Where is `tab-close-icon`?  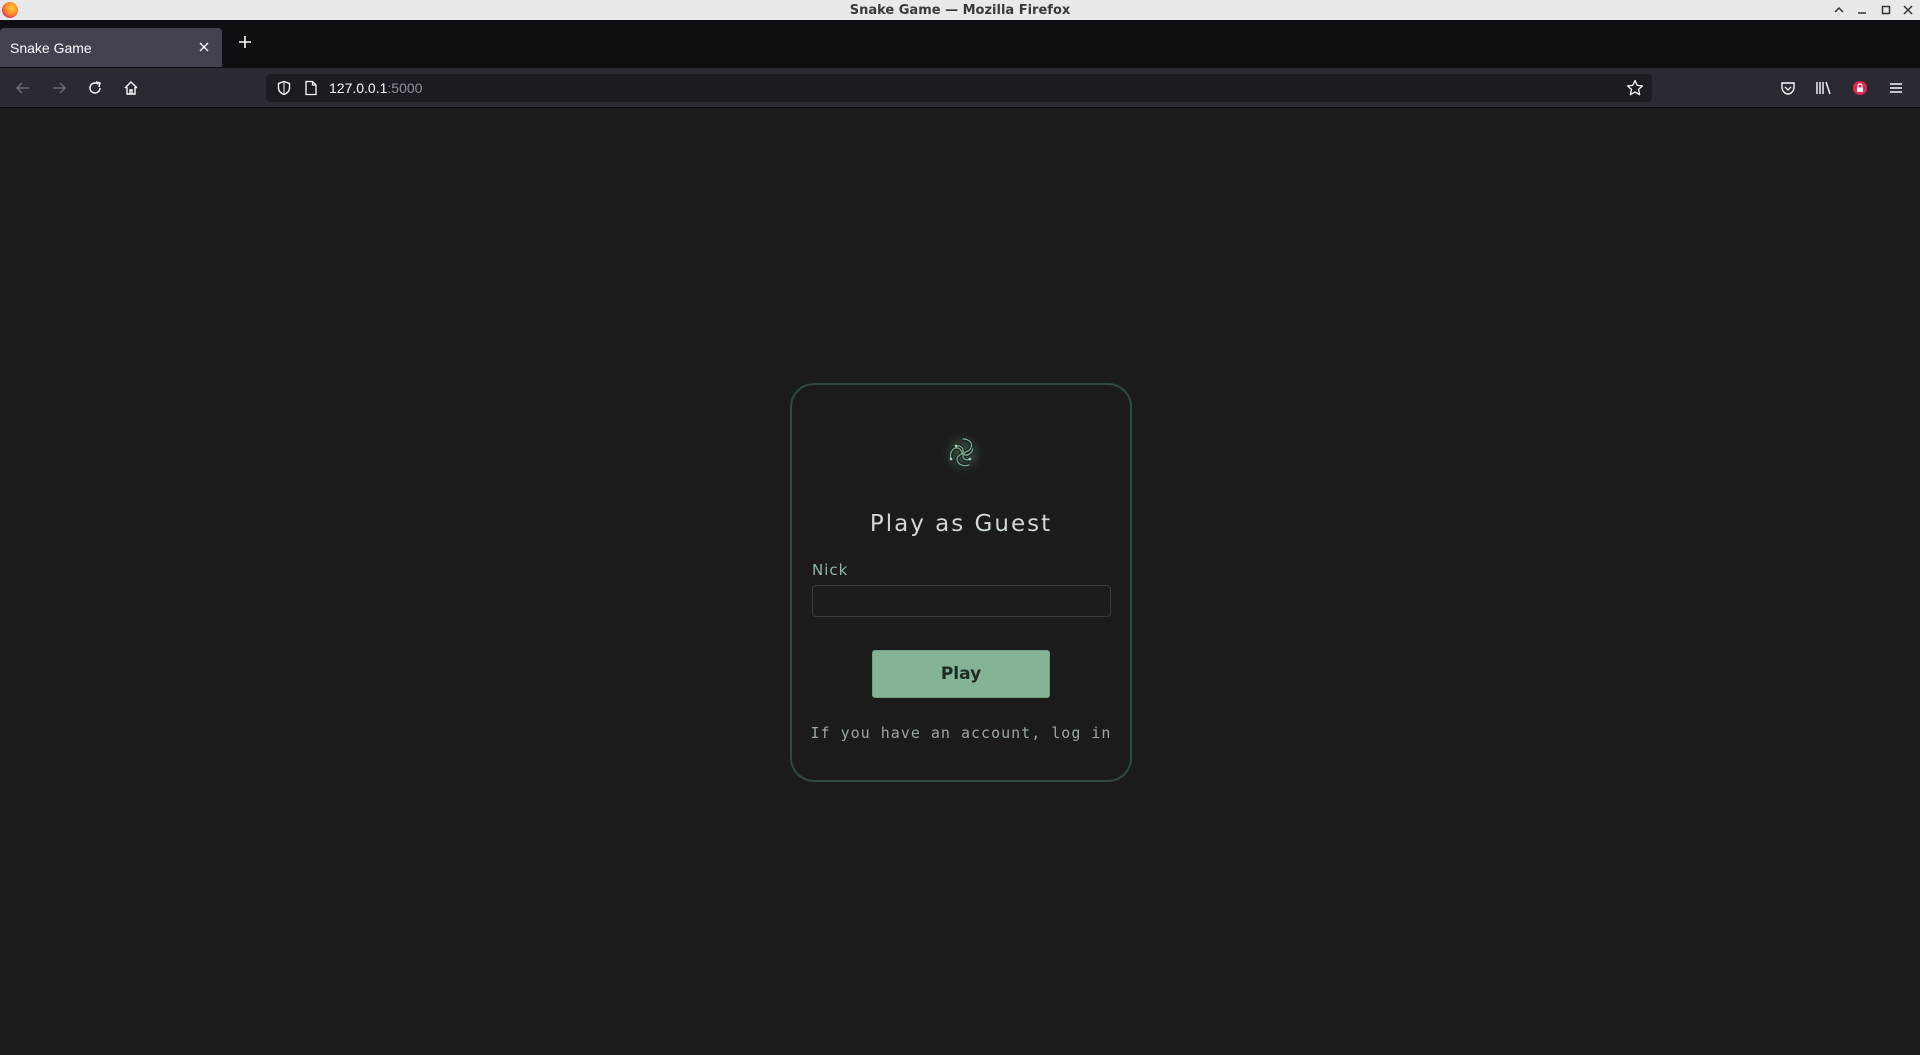 tab-close-icon is located at coordinates (204, 47).